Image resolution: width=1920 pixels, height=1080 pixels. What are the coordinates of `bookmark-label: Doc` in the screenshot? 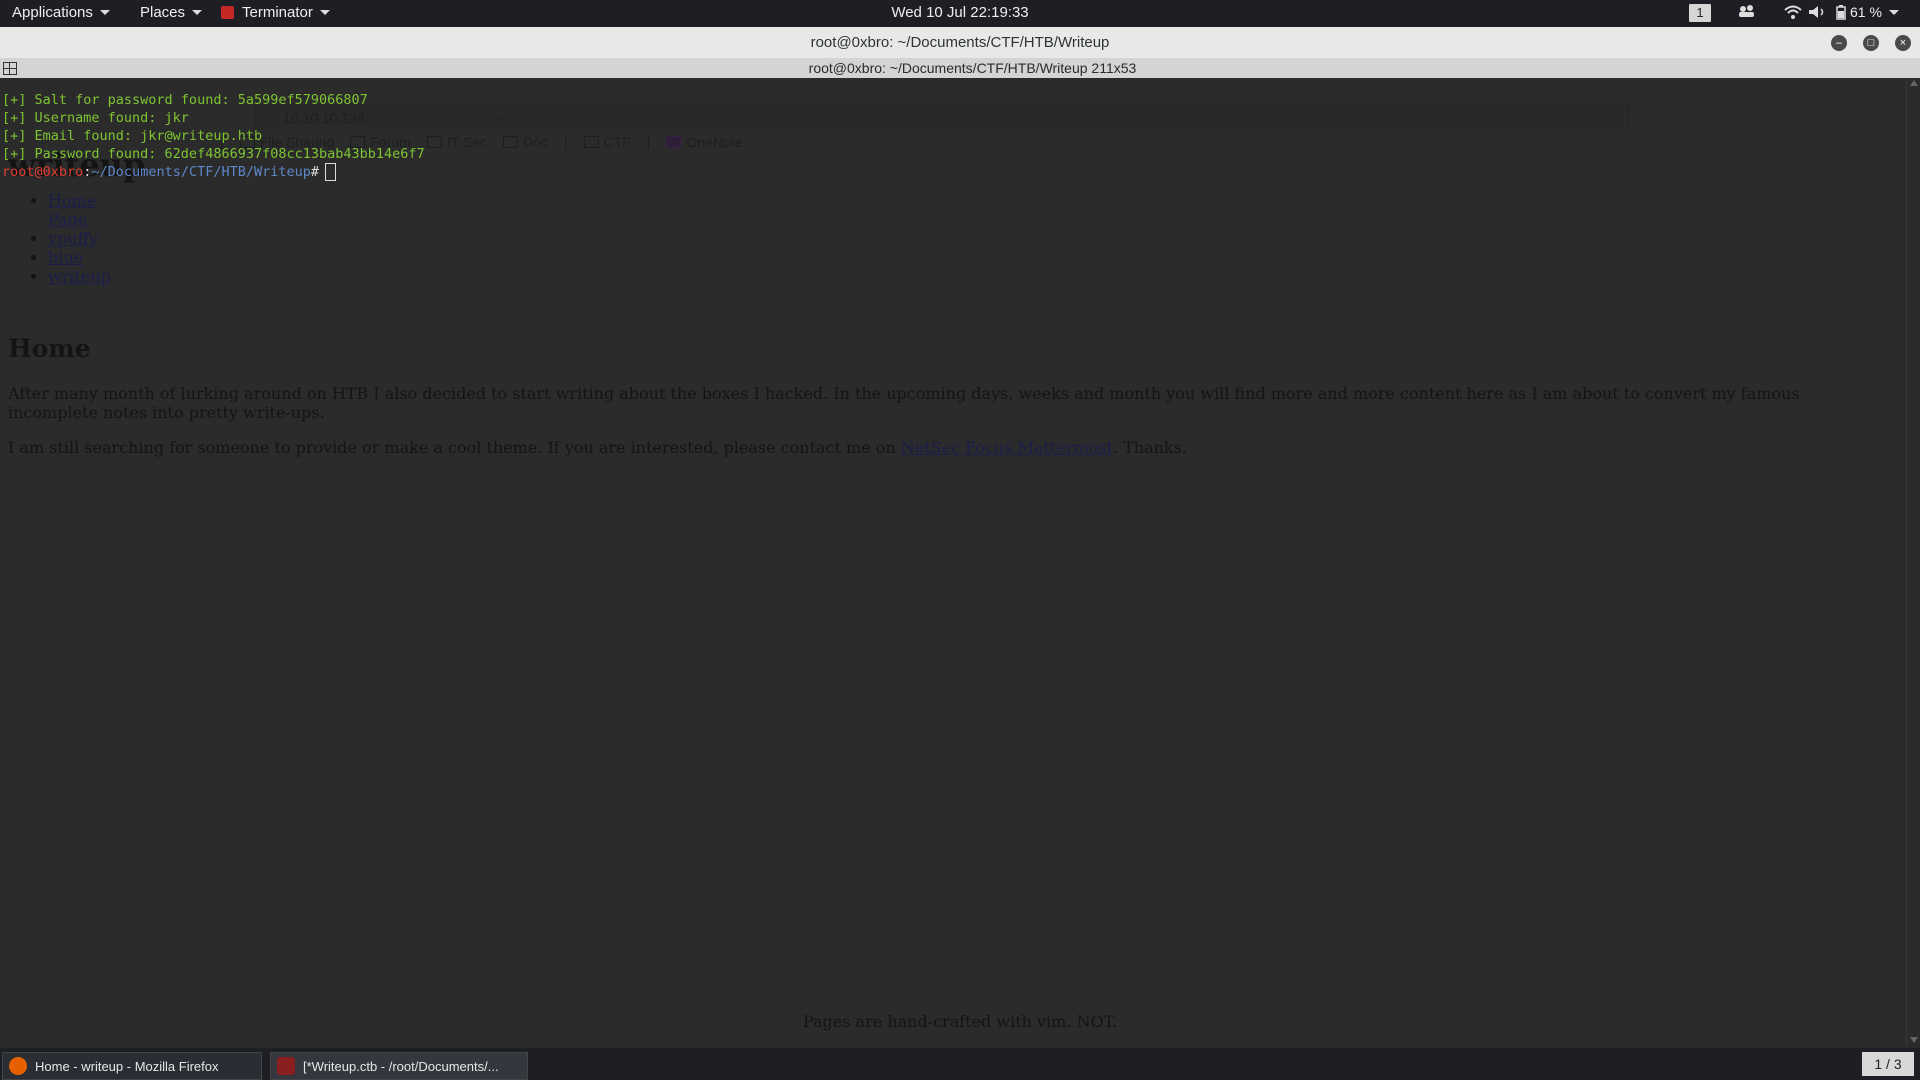 It's located at (535, 142).